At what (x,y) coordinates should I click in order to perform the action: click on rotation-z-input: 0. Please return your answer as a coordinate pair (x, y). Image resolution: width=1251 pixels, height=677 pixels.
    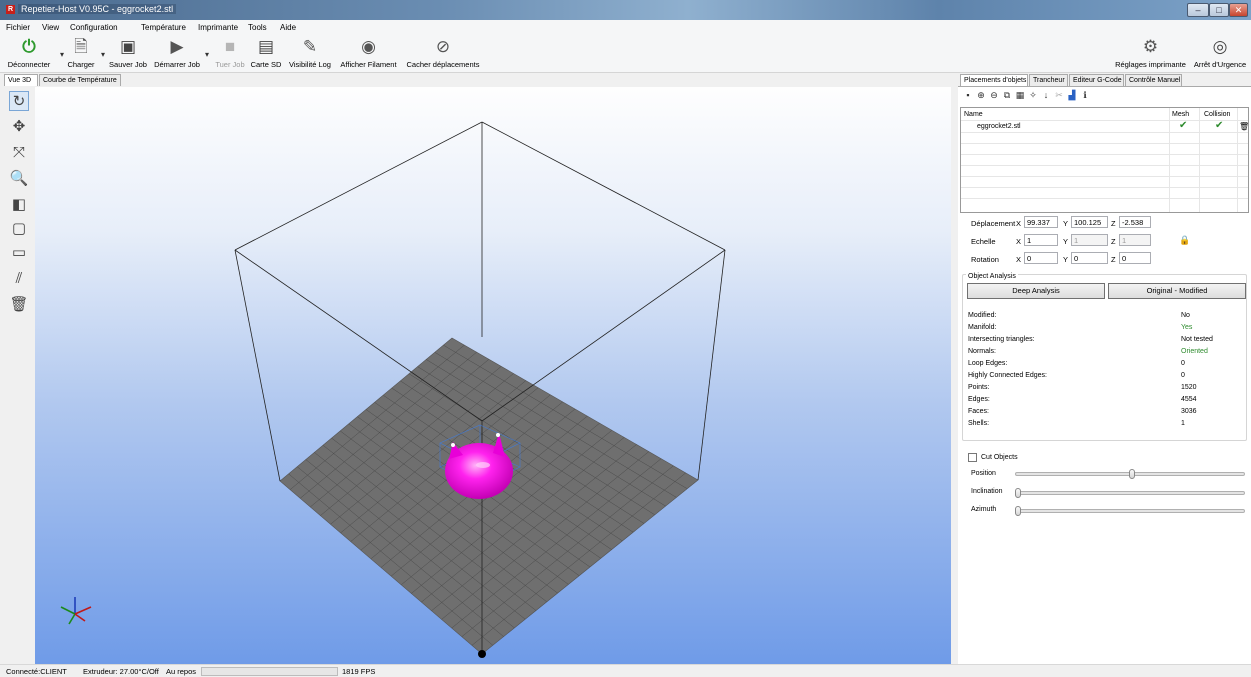
    Looking at the image, I should click on (1135, 258).